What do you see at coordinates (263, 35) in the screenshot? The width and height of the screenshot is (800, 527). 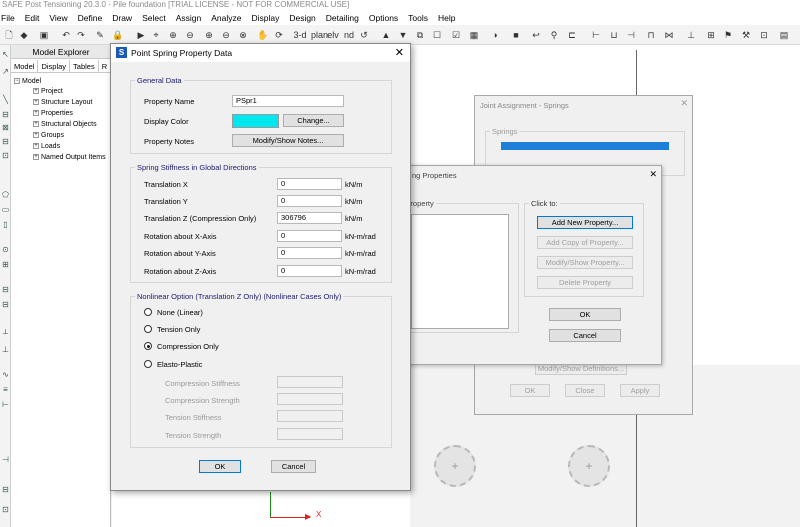 I see `pan-icon: ✋` at bounding box center [263, 35].